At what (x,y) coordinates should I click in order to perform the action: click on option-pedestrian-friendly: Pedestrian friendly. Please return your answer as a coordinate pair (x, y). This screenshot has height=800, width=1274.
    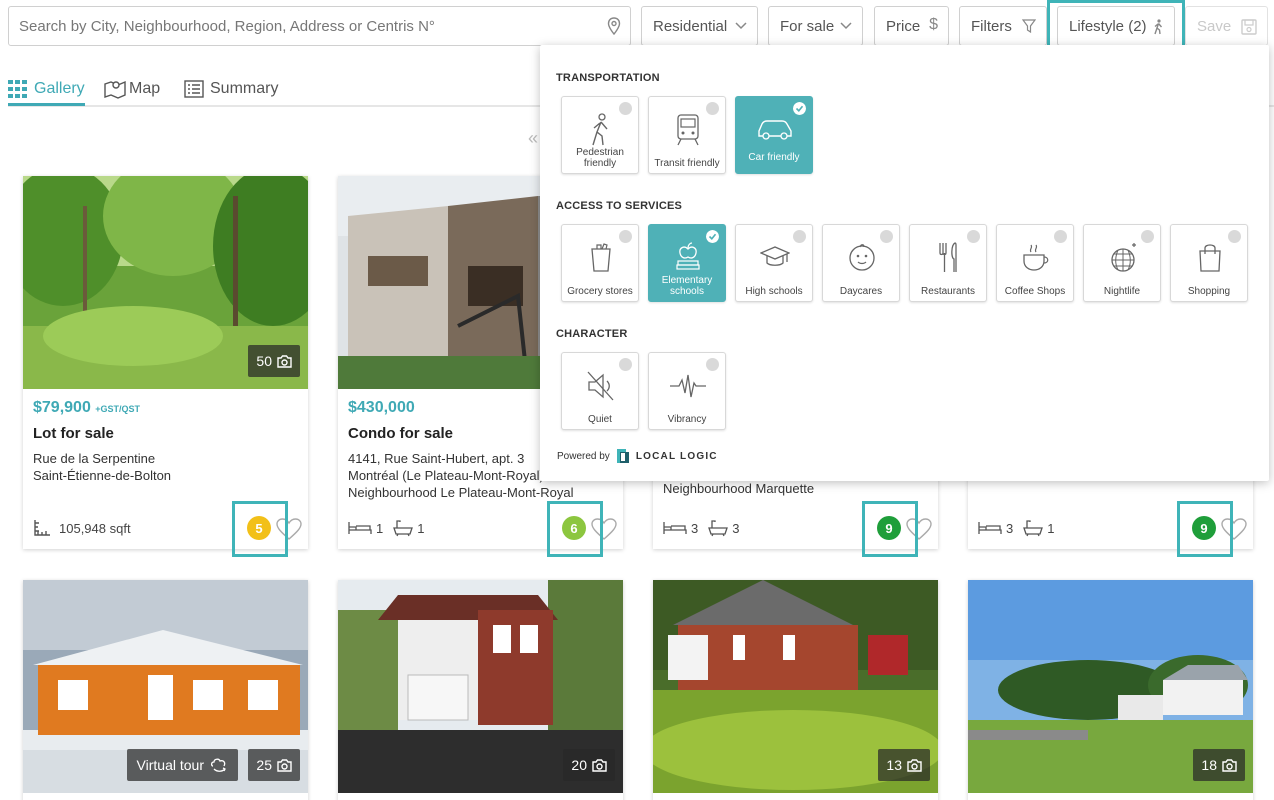
    Looking at the image, I should click on (600, 135).